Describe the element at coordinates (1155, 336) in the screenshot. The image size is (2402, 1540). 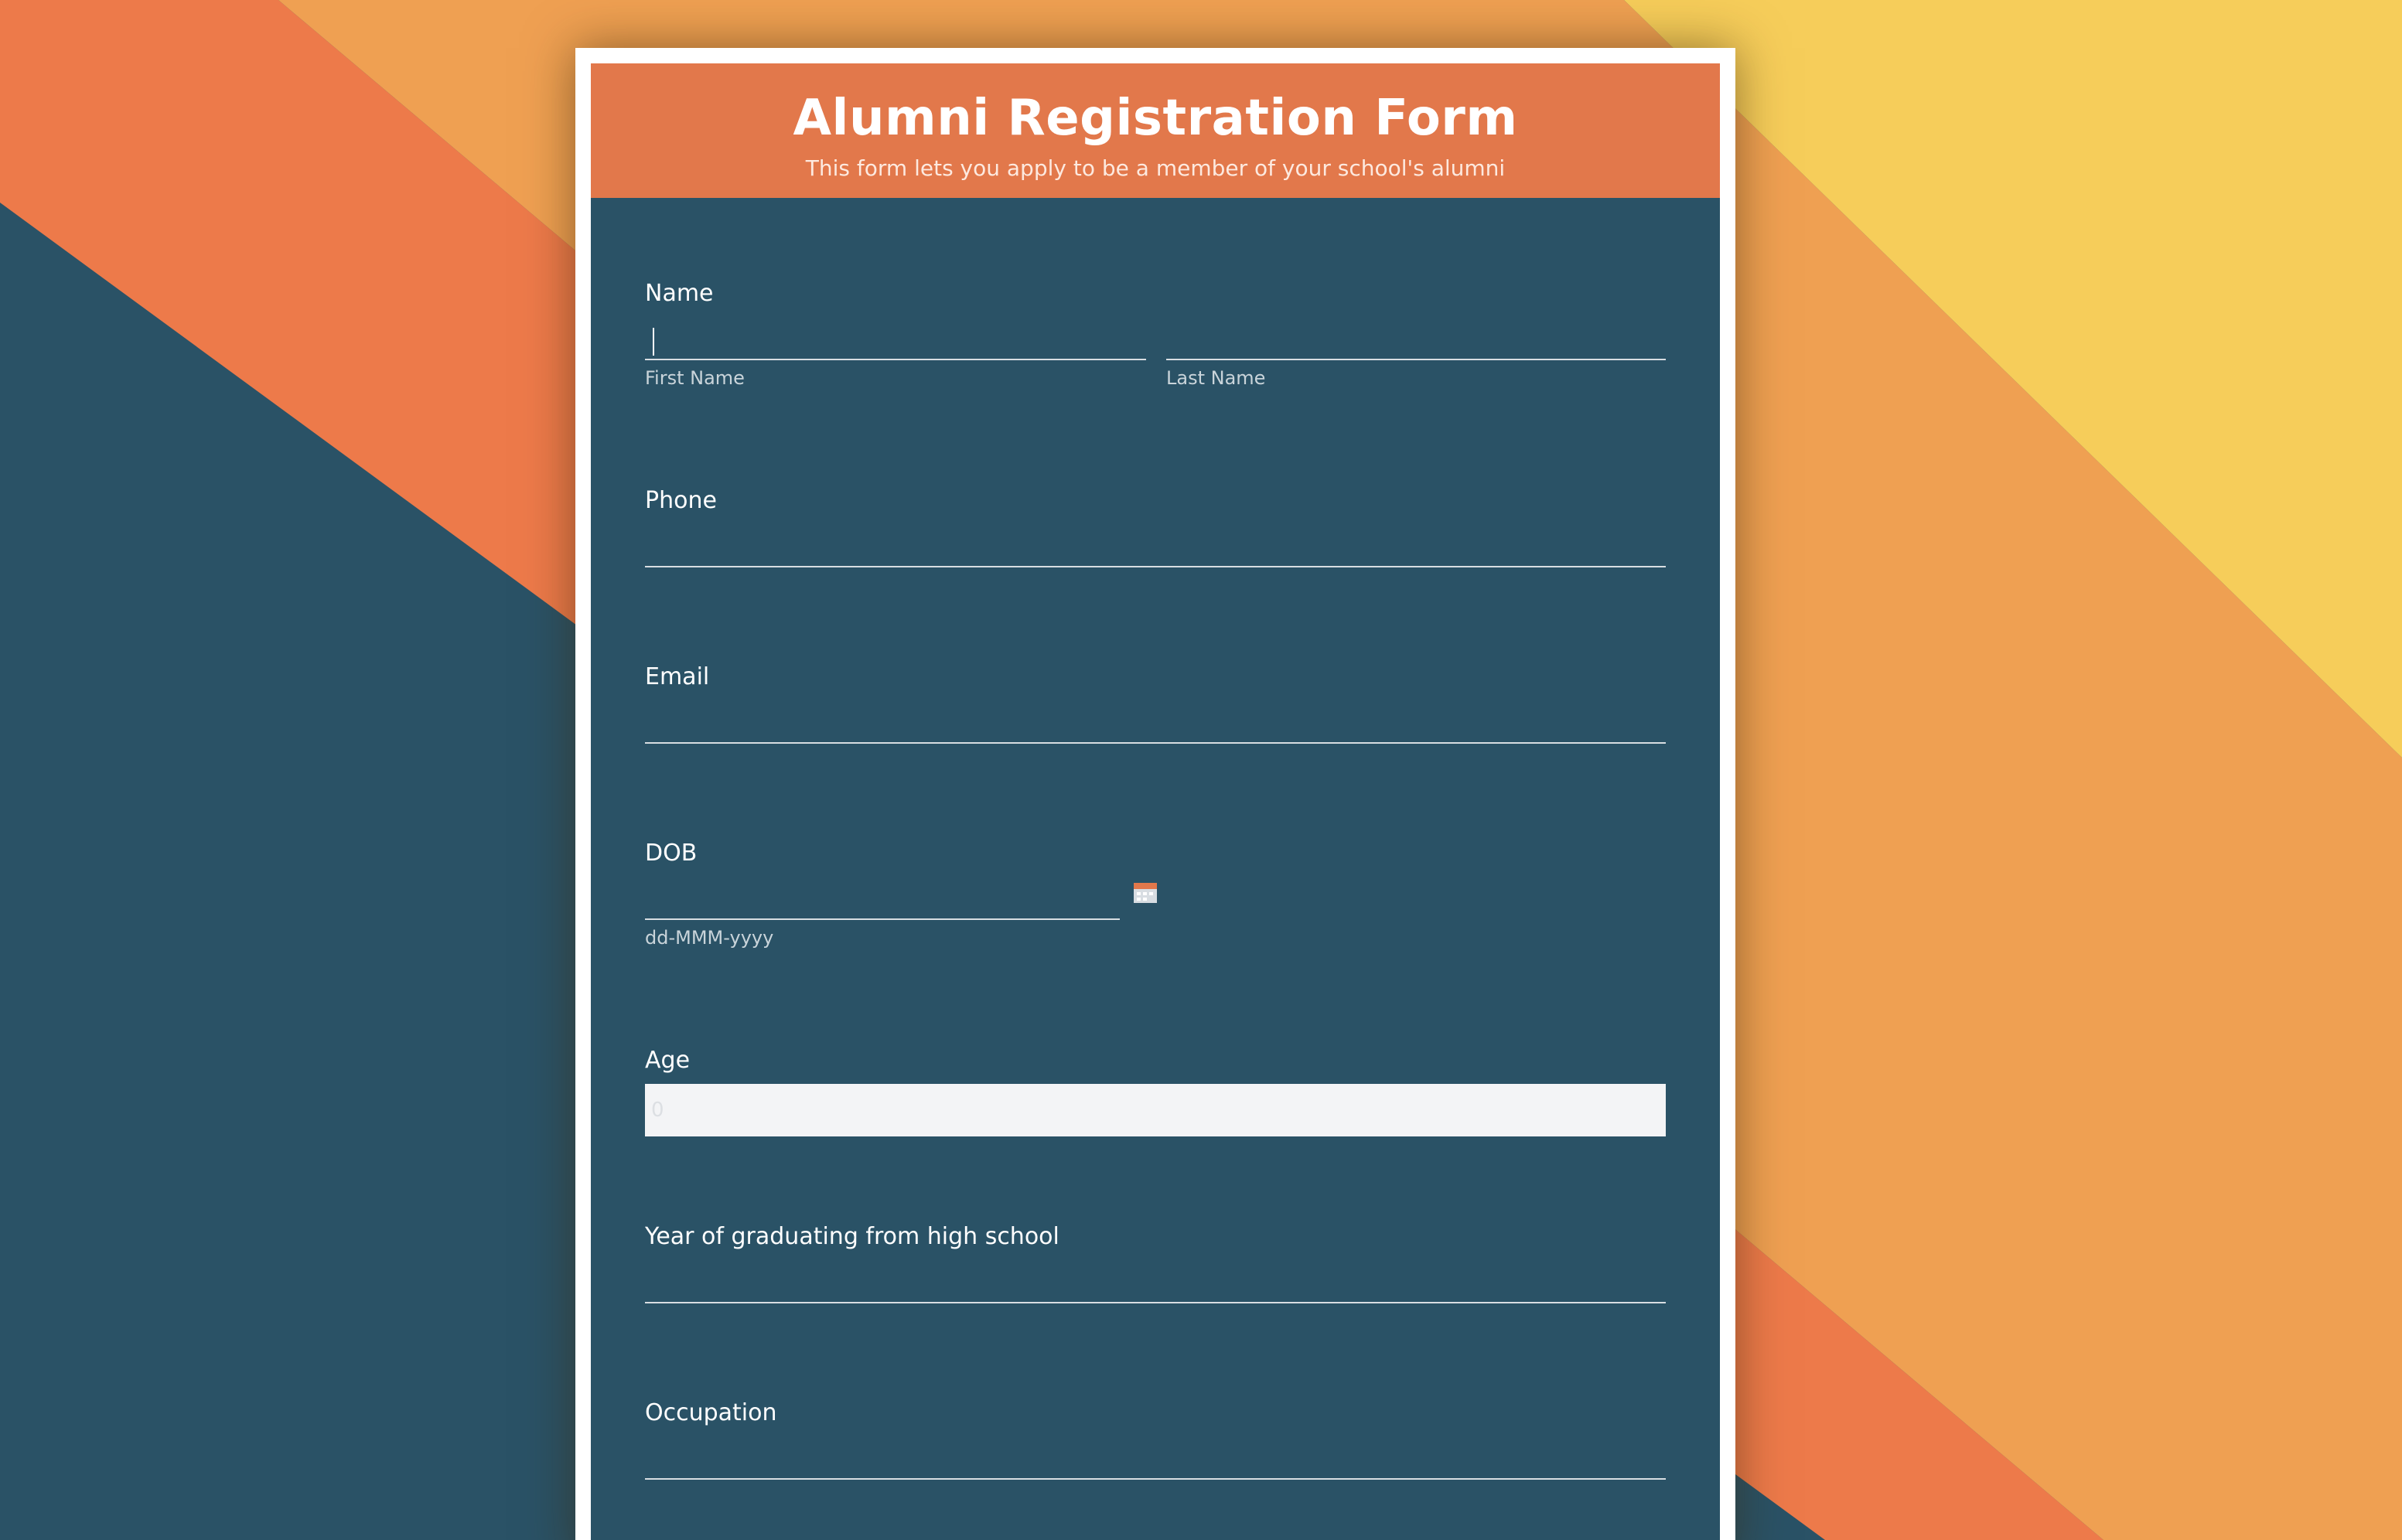
I see `name-field: Name First Name Last Name` at that location.